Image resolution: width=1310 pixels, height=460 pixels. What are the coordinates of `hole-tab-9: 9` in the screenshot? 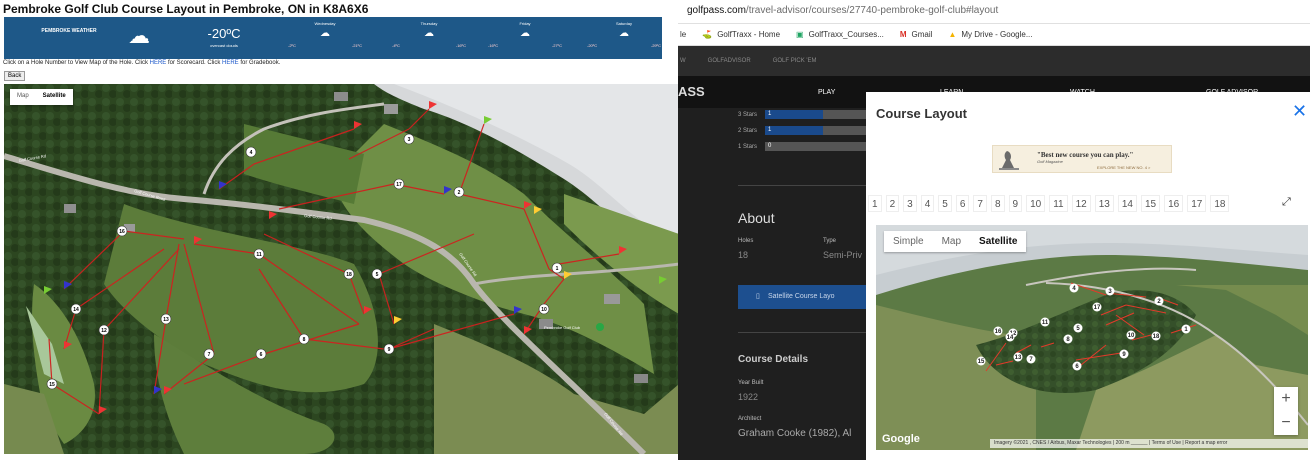 It's located at (1015, 203).